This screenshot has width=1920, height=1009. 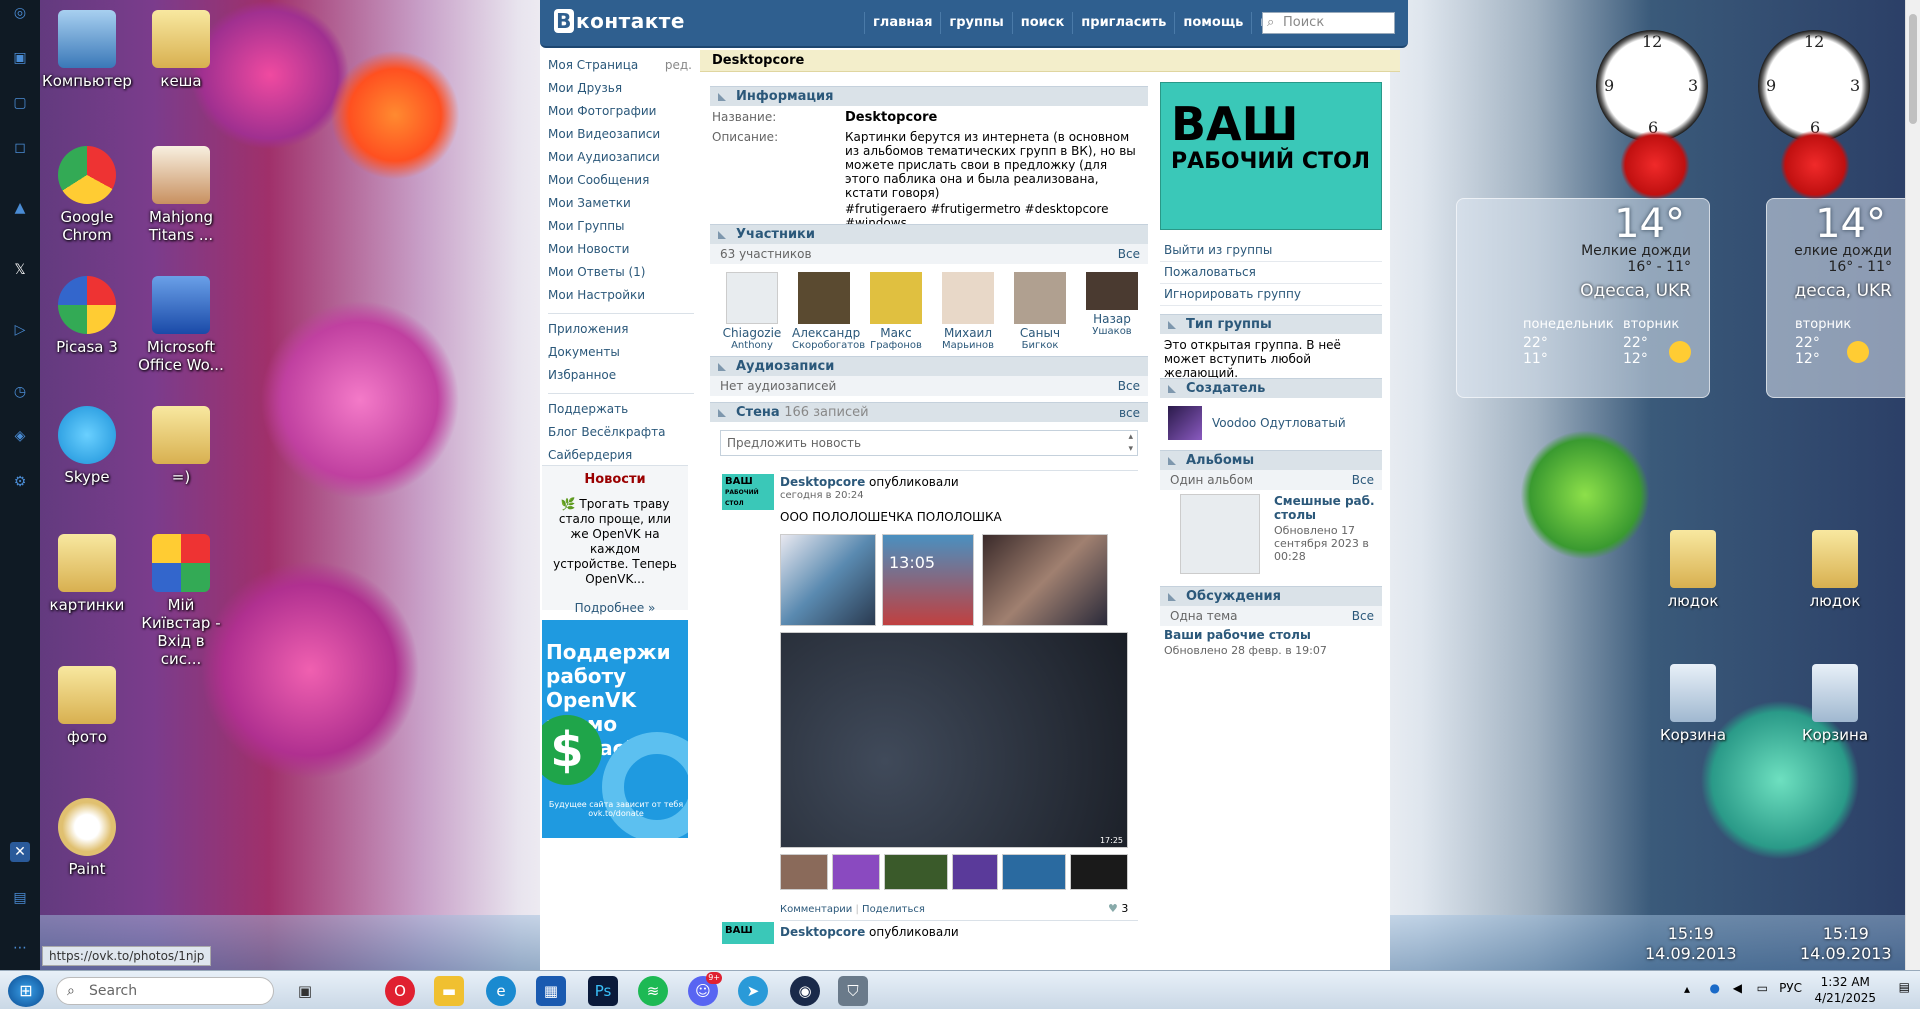 What do you see at coordinates (1363, 480) in the screenshot?
I see `albums-all-link: Все` at bounding box center [1363, 480].